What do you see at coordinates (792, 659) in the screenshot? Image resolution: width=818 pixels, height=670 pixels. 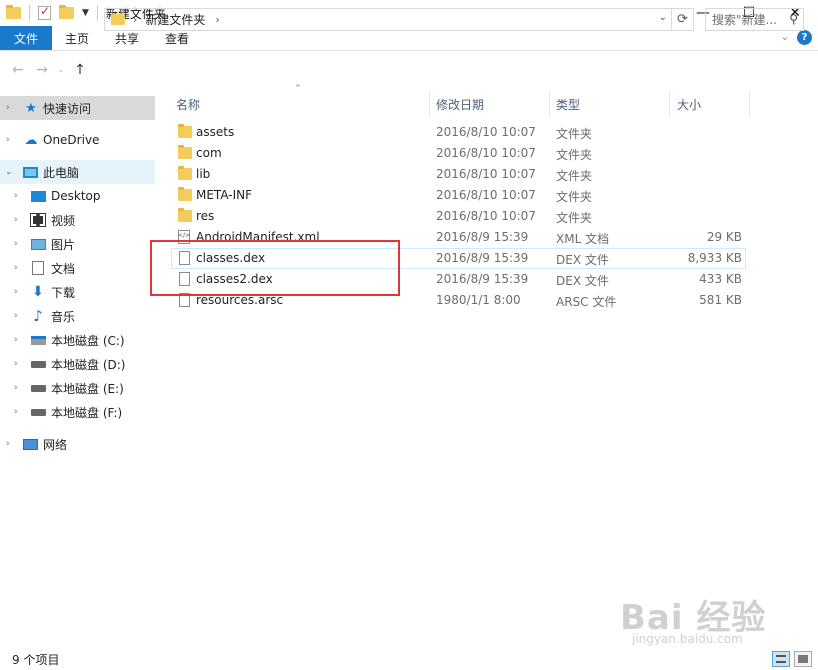 I see `view-switcher` at bounding box center [792, 659].